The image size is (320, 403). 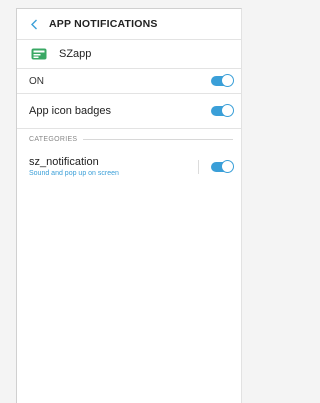 I want to click on vertical-divider, so click(x=198, y=167).